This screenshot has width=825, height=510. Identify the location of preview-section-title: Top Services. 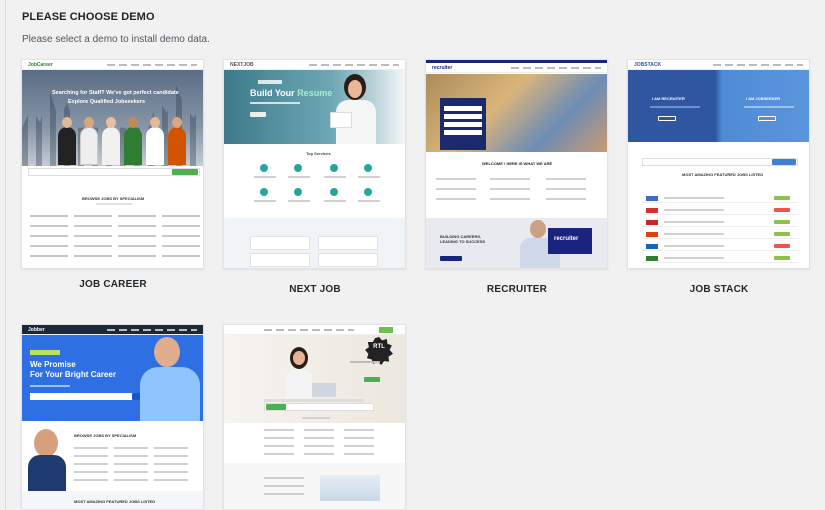
(318, 153).